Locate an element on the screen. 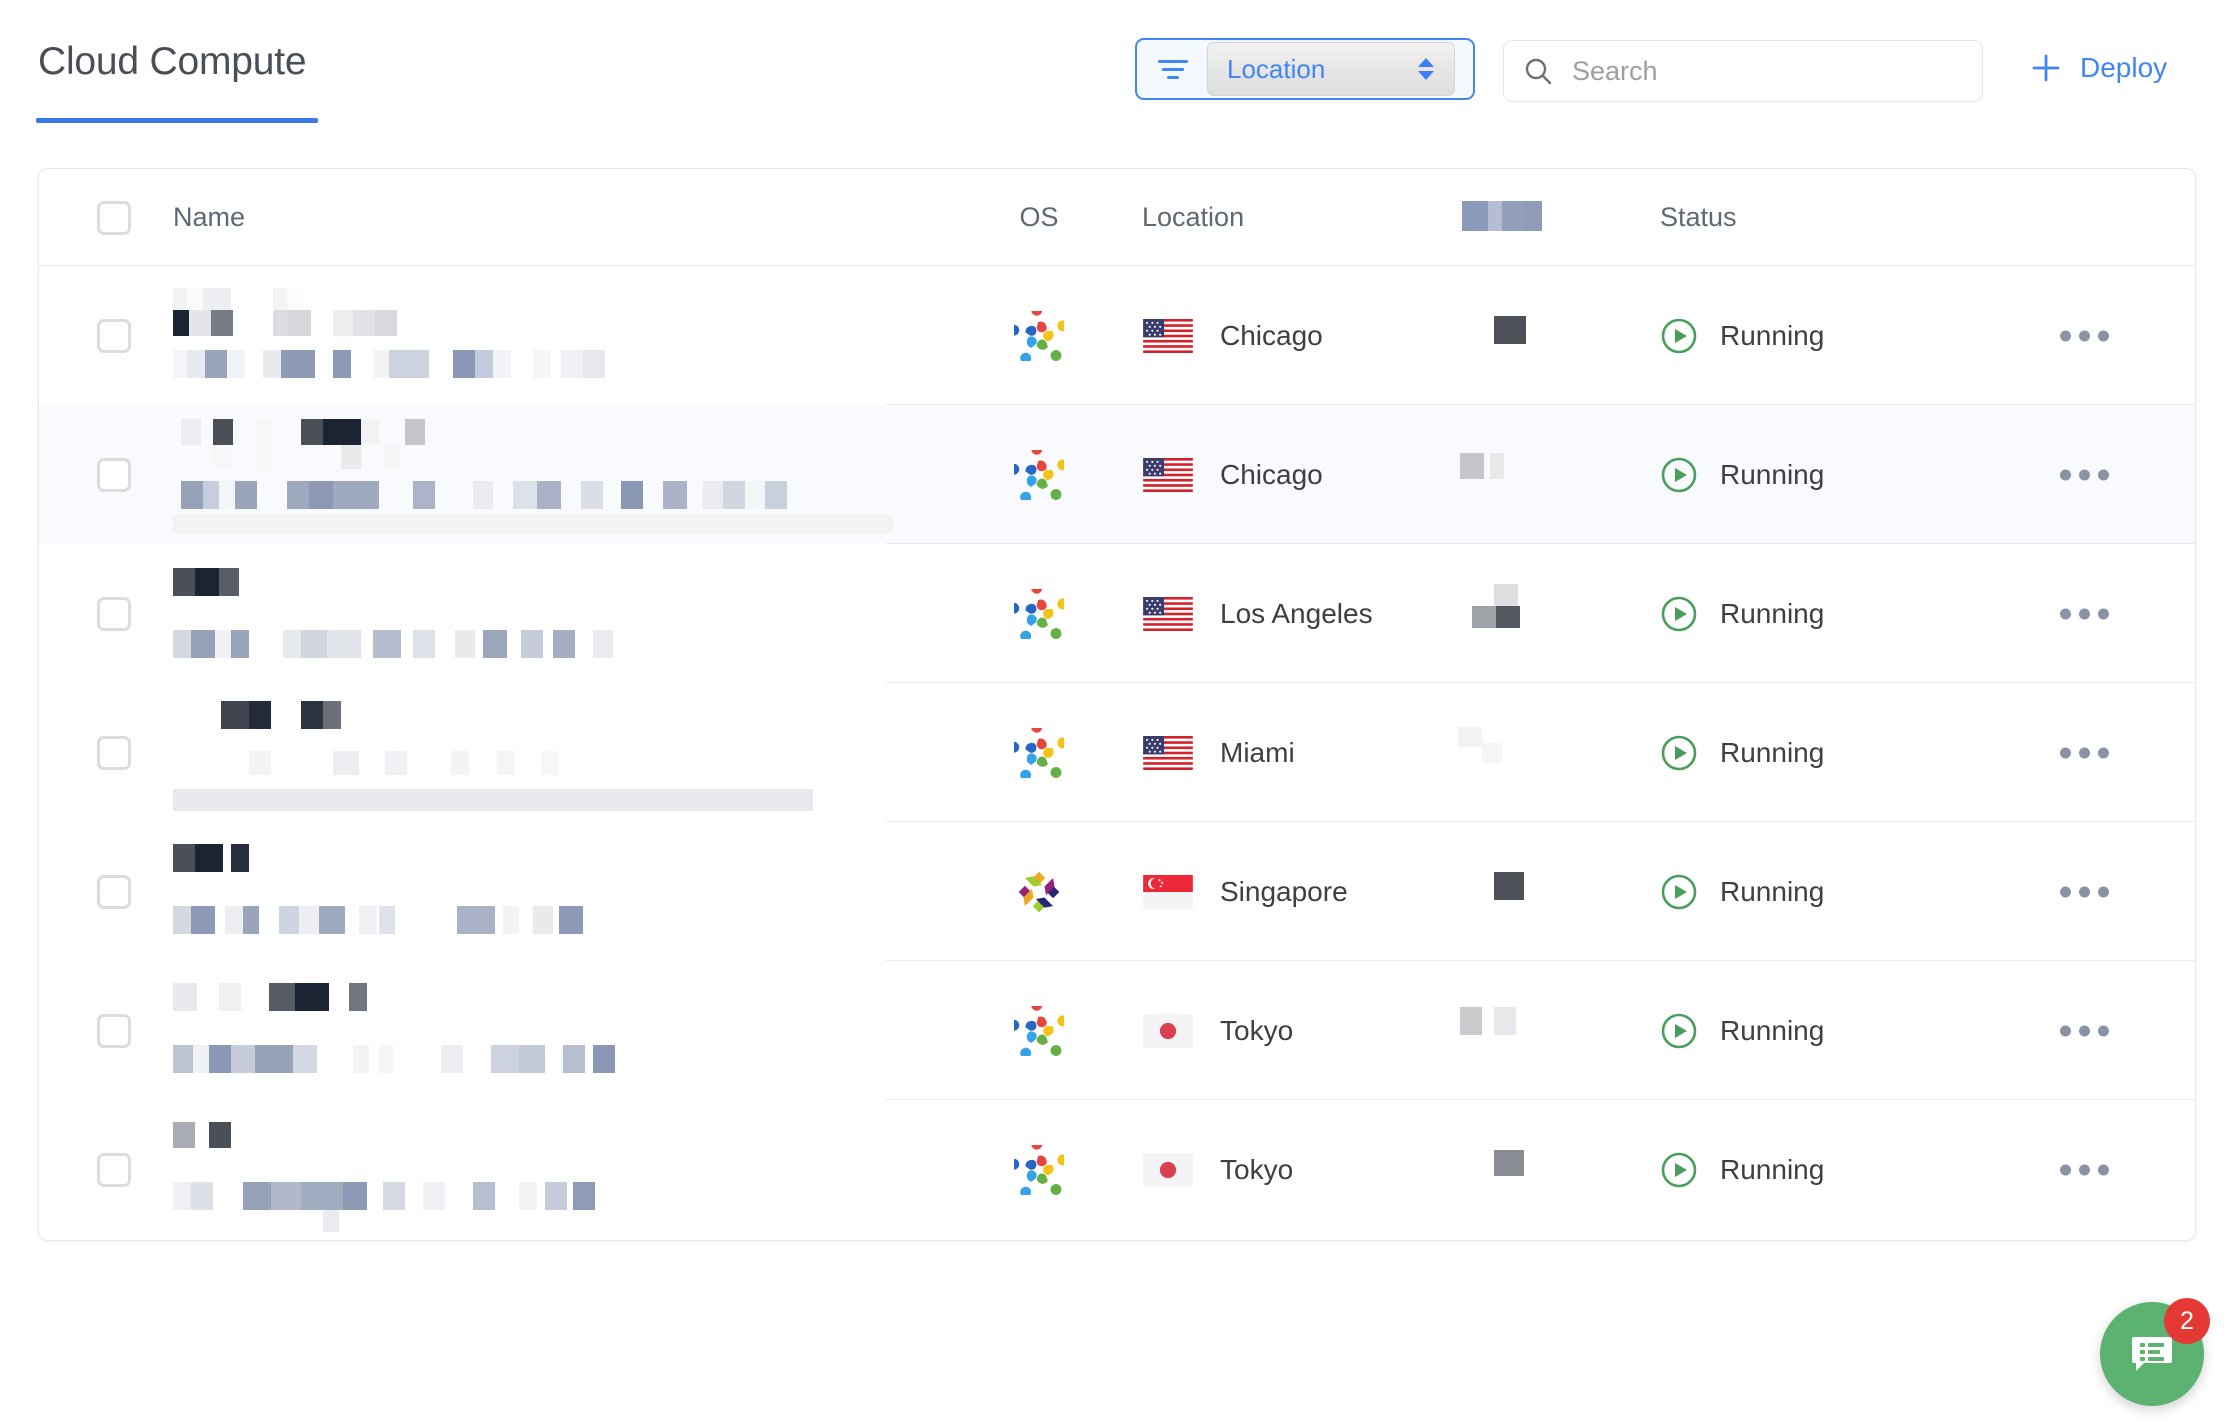 This screenshot has height=1426, width=2234. column-header-name: Name is located at coordinates (209, 217).